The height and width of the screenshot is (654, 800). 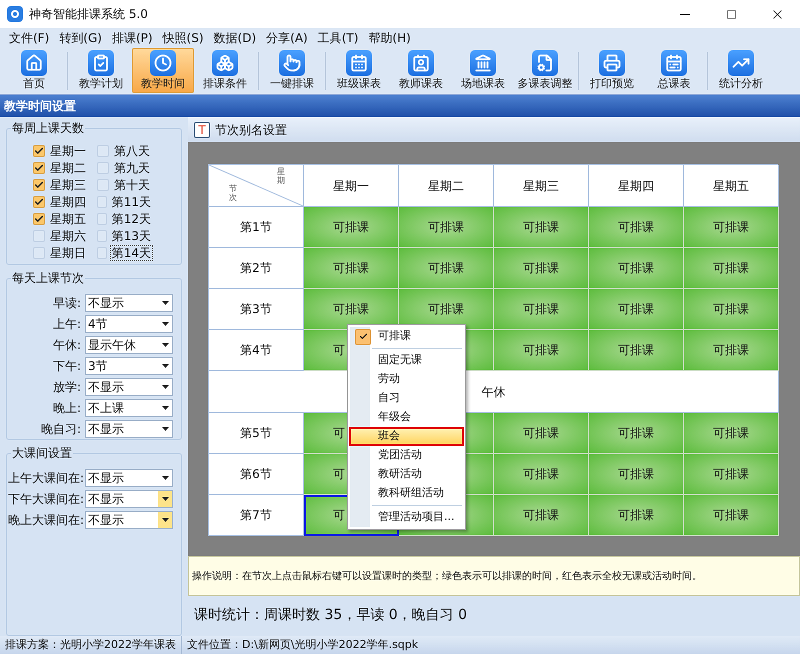 I want to click on field-label: 放学:, so click(x=67, y=387).